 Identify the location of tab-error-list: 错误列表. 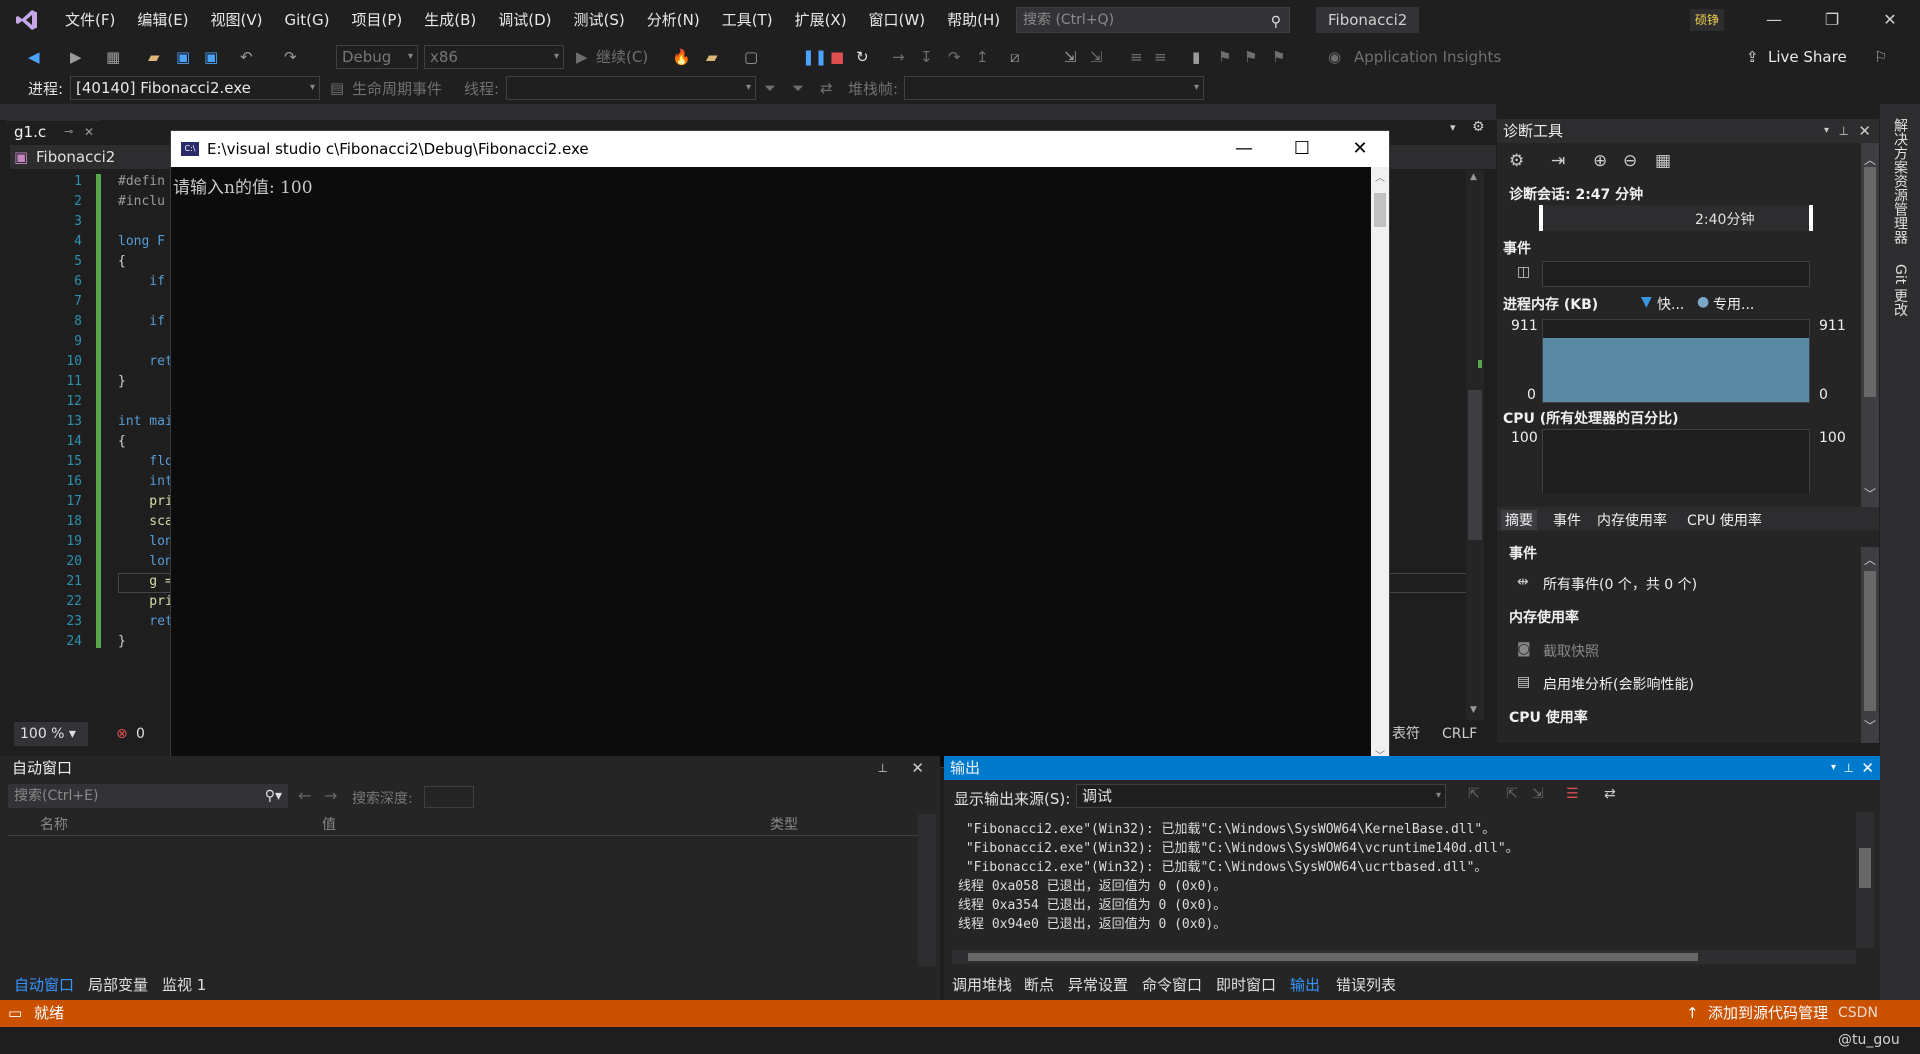
(1366, 984).